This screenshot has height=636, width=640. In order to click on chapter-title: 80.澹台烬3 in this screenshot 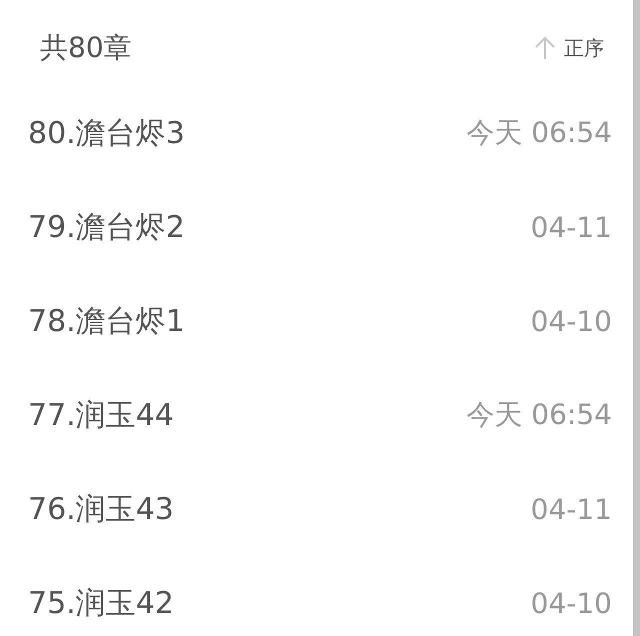, I will do `click(106, 133)`.